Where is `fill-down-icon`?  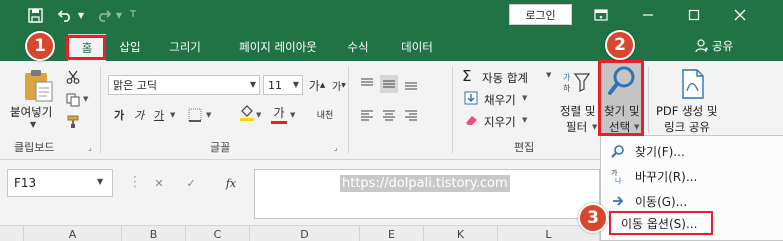
fill-down-icon is located at coordinates (471, 99).